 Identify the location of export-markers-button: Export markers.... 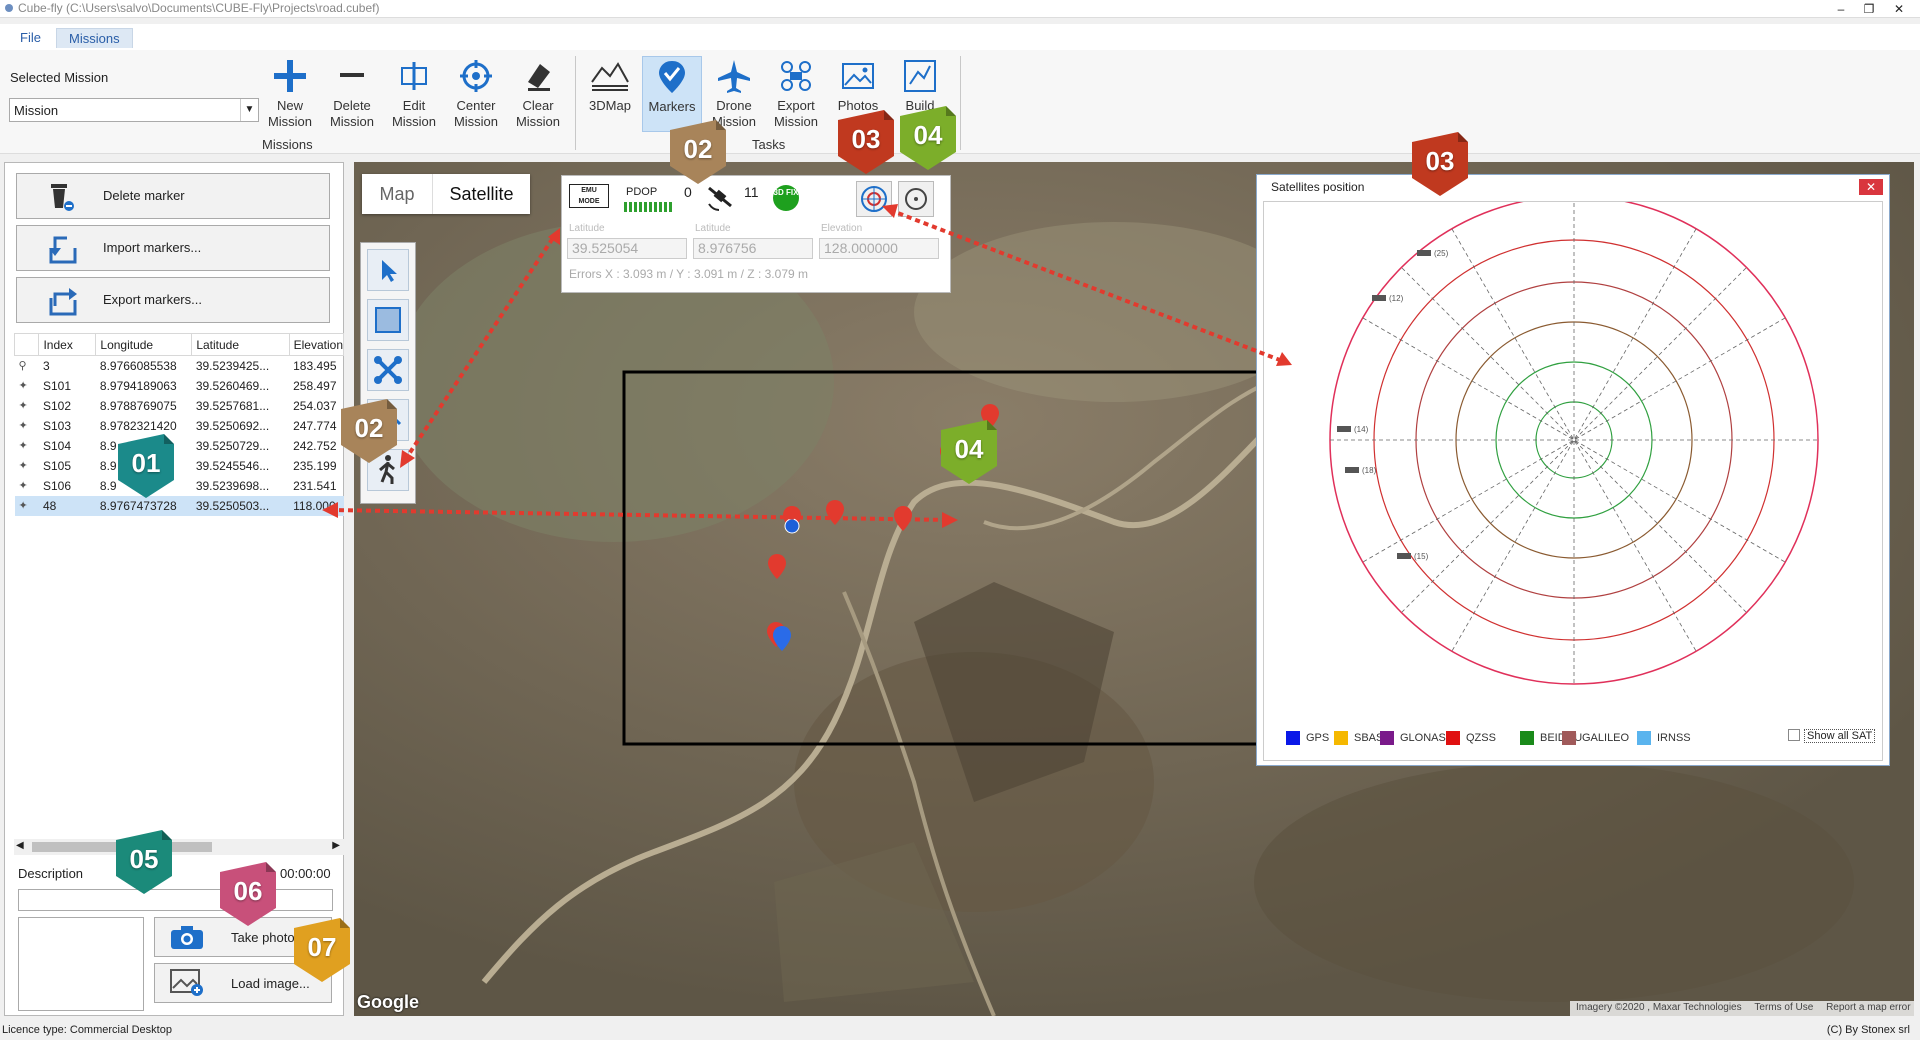
(173, 300).